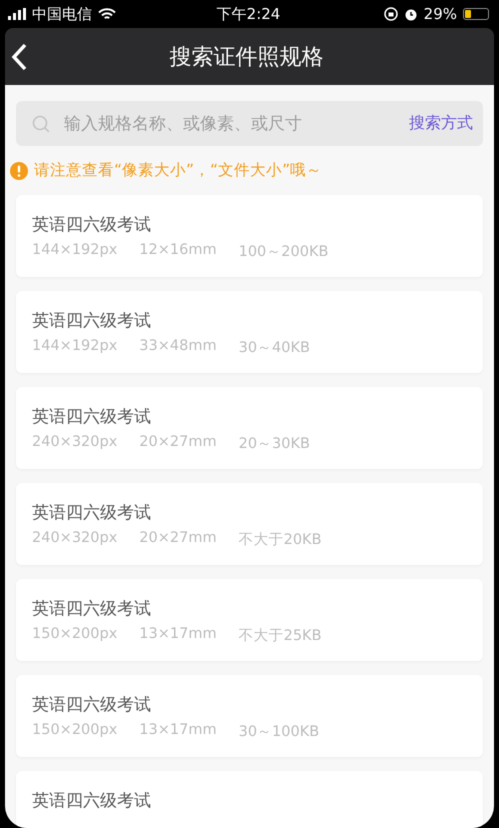 The height and width of the screenshot is (828, 499). What do you see at coordinates (249, 799) in the screenshot?
I see `spec-card: 英语四六级考试` at bounding box center [249, 799].